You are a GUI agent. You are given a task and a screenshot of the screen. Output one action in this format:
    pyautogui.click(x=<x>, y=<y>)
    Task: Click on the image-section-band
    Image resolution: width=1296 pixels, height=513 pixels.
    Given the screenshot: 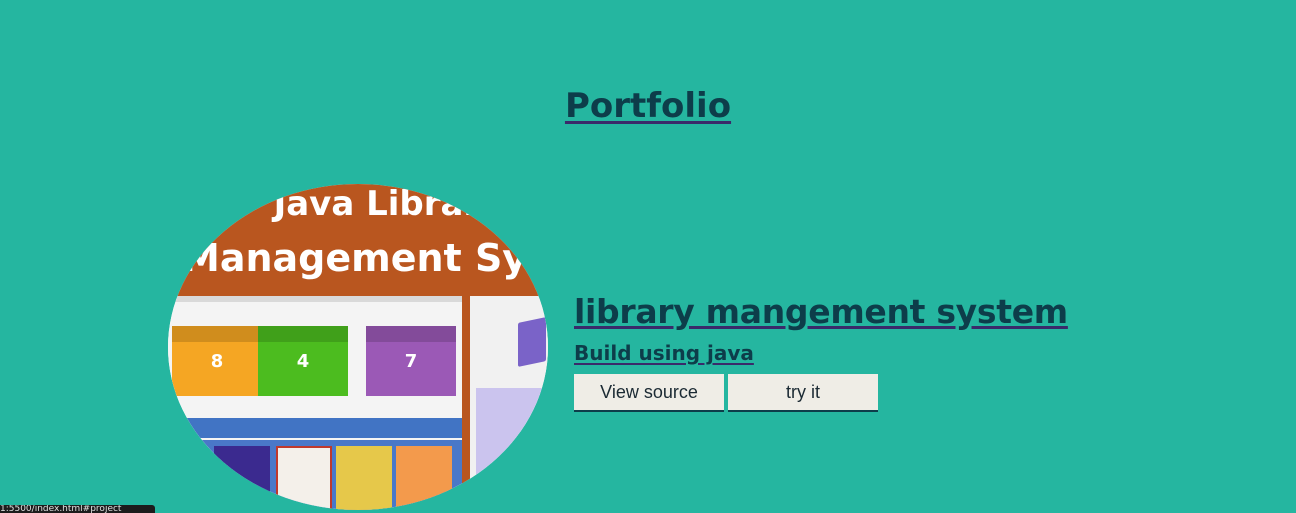 What is the action you would take?
    pyautogui.click(x=316, y=428)
    